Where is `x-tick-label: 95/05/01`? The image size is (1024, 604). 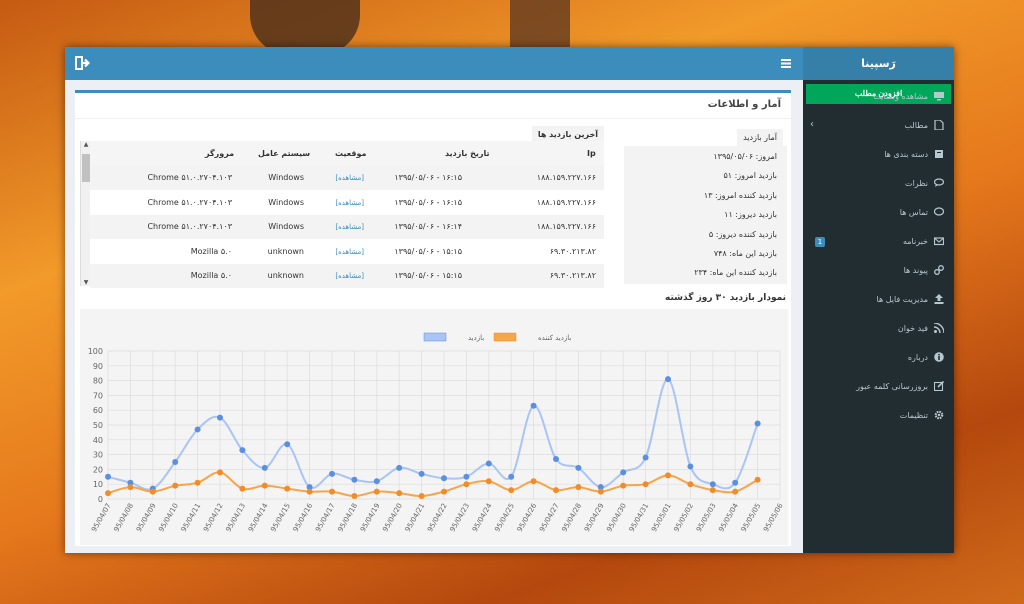 x-tick-label: 95/05/01 is located at coordinates (661, 517).